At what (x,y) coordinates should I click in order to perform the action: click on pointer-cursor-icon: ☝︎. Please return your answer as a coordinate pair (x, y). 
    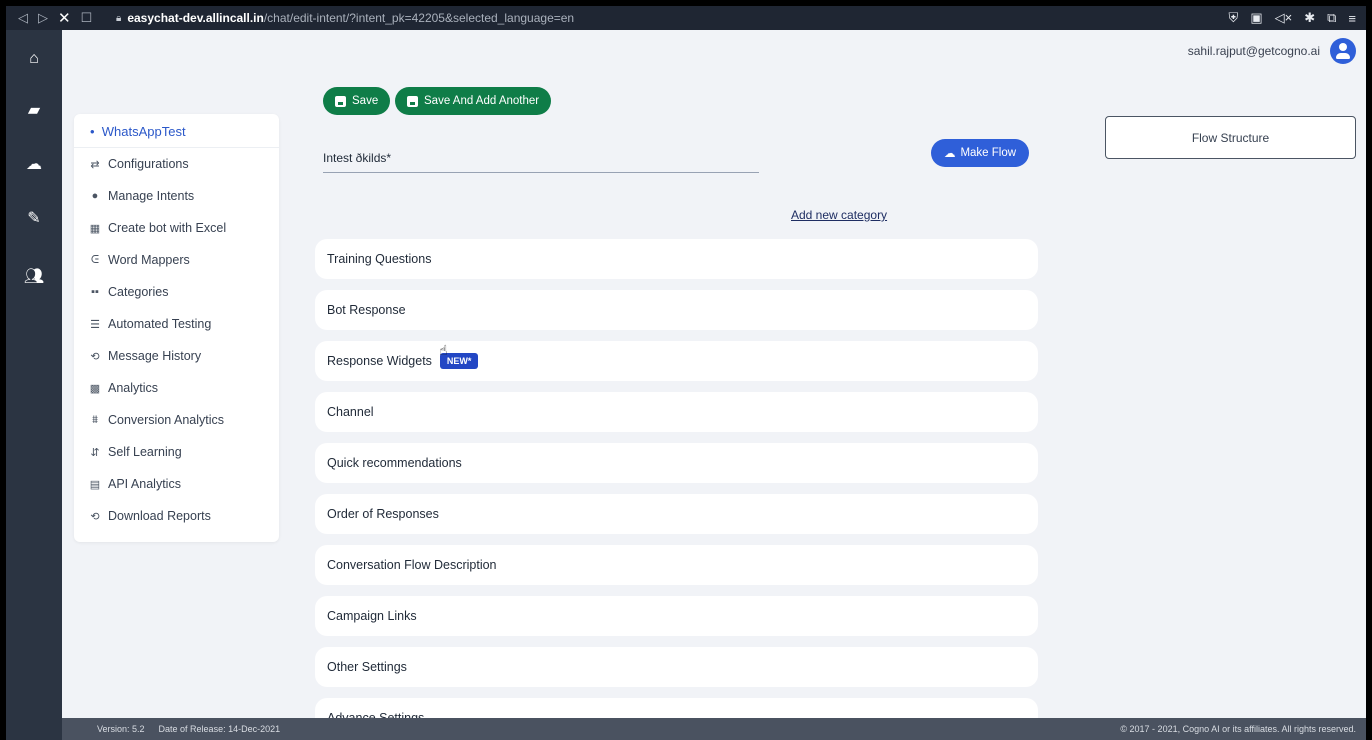
    Looking at the image, I should click on (443, 350).